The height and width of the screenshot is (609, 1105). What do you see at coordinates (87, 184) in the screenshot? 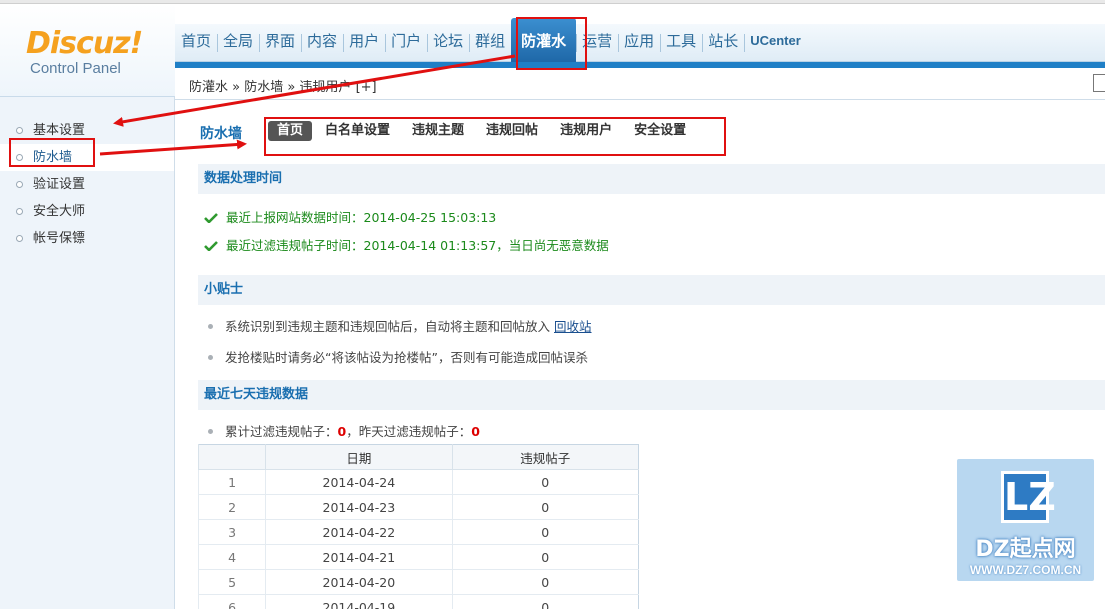
I see `sidebar-item-verification: 验证设置` at bounding box center [87, 184].